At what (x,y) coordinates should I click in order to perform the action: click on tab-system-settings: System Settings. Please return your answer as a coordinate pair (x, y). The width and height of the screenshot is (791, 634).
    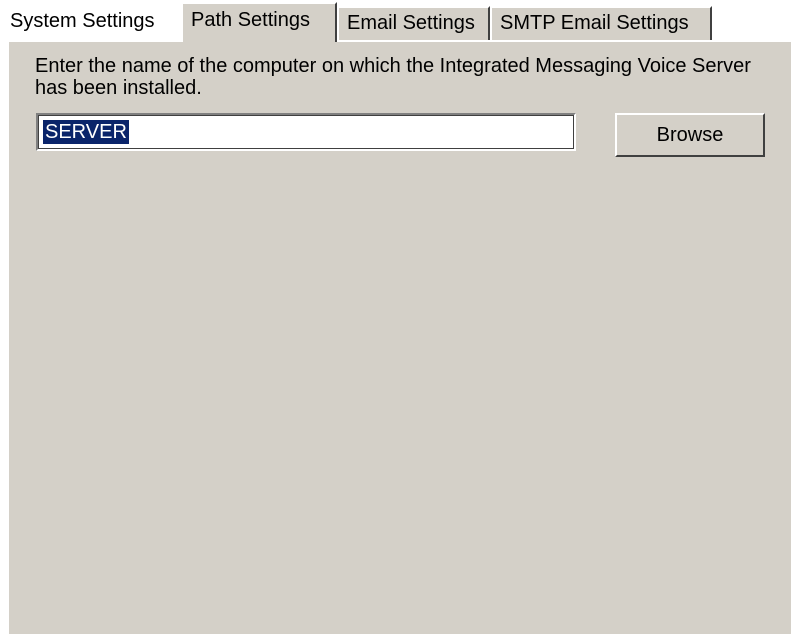
    Looking at the image, I should click on (90, 23).